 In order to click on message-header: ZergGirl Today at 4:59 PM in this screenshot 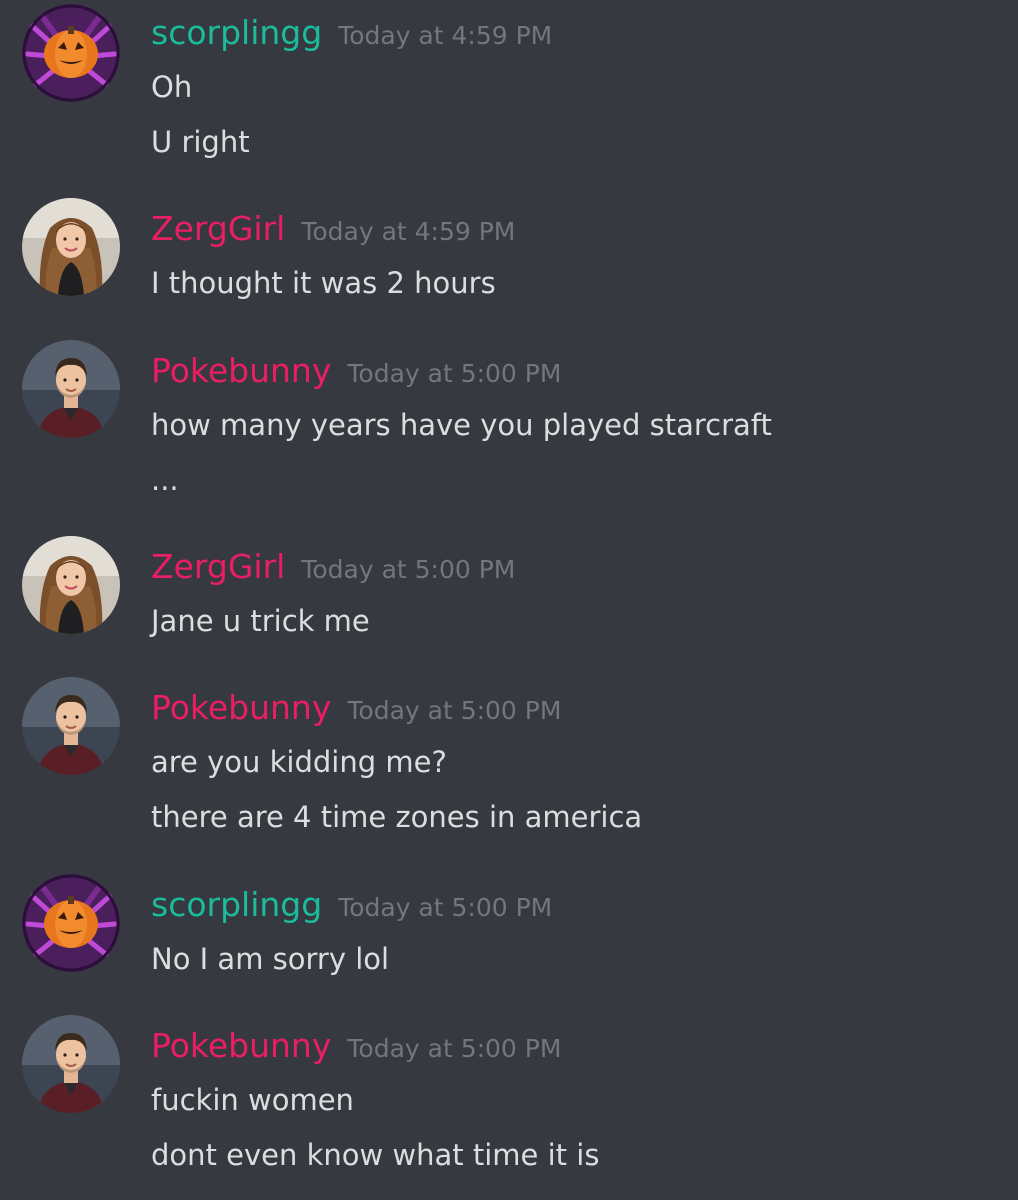, I will do `click(333, 229)`.